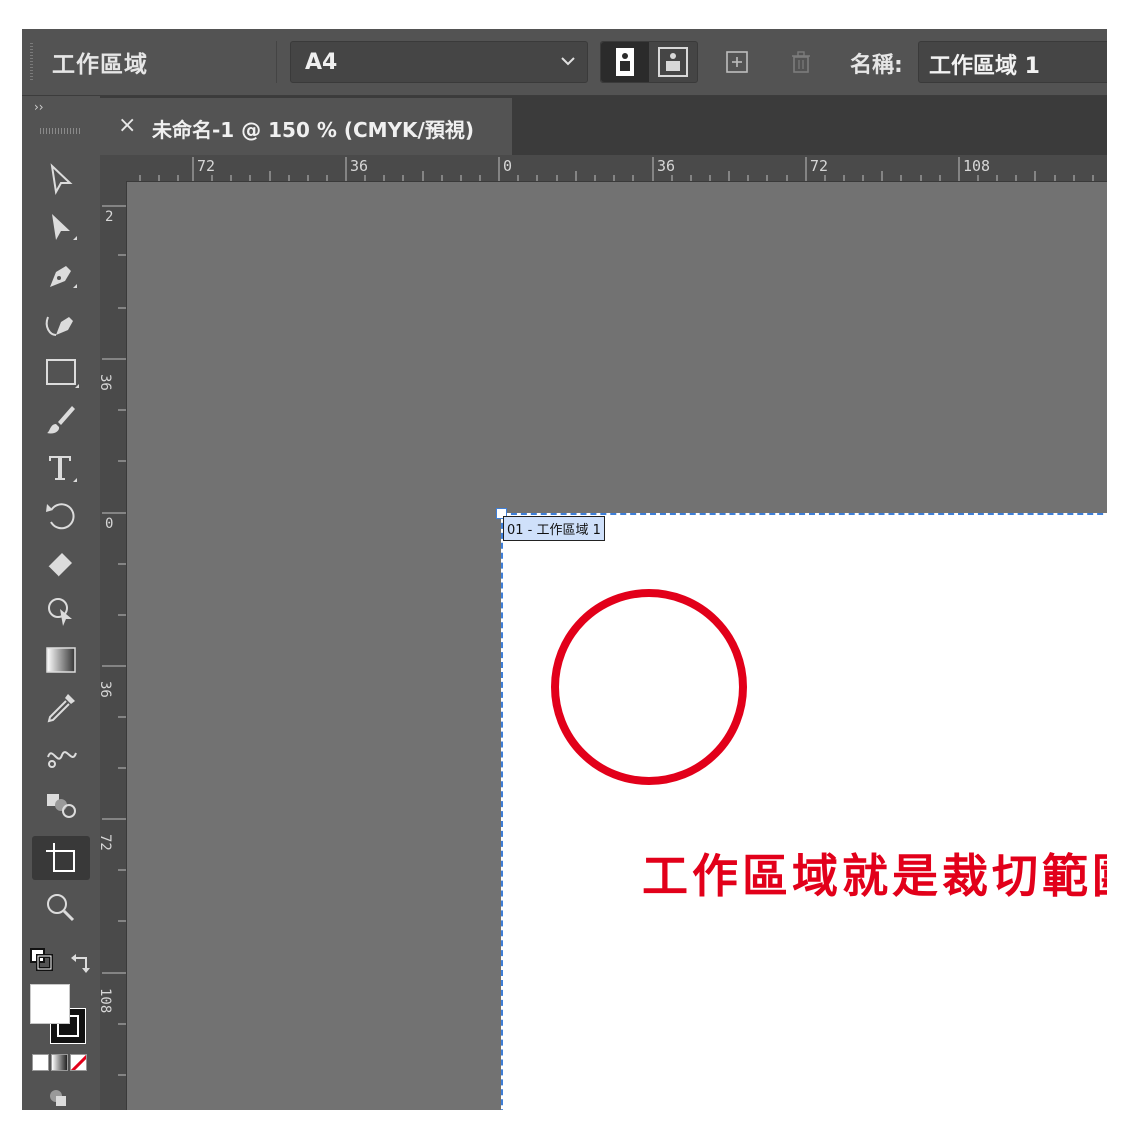 The width and height of the screenshot is (1127, 1127). Describe the element at coordinates (109, 217) in the screenshot. I see `ruler-left-label: 2` at that location.